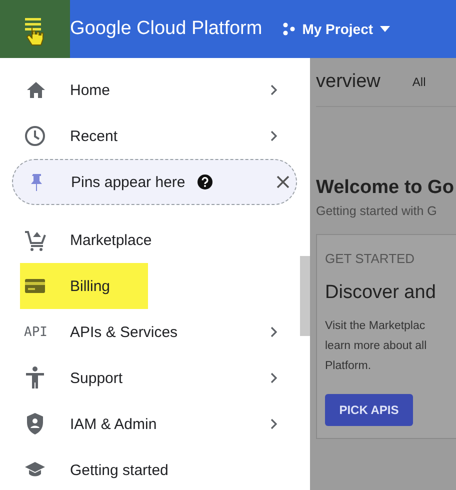  I want to click on project-selector: My Project, so click(337, 29).